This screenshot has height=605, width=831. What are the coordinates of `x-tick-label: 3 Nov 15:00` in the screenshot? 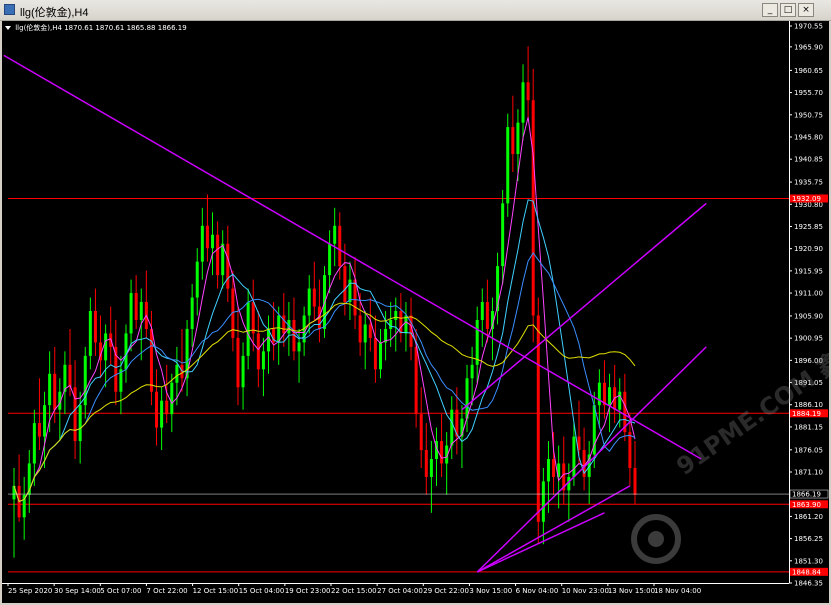 It's located at (490, 591).